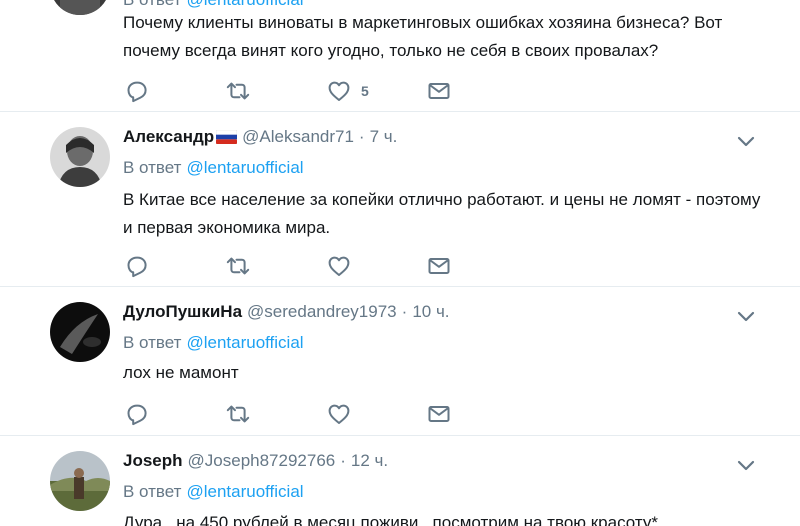  Describe the element at coordinates (262, 461) in the screenshot. I see `user-handle: @Joseph87292766` at that location.